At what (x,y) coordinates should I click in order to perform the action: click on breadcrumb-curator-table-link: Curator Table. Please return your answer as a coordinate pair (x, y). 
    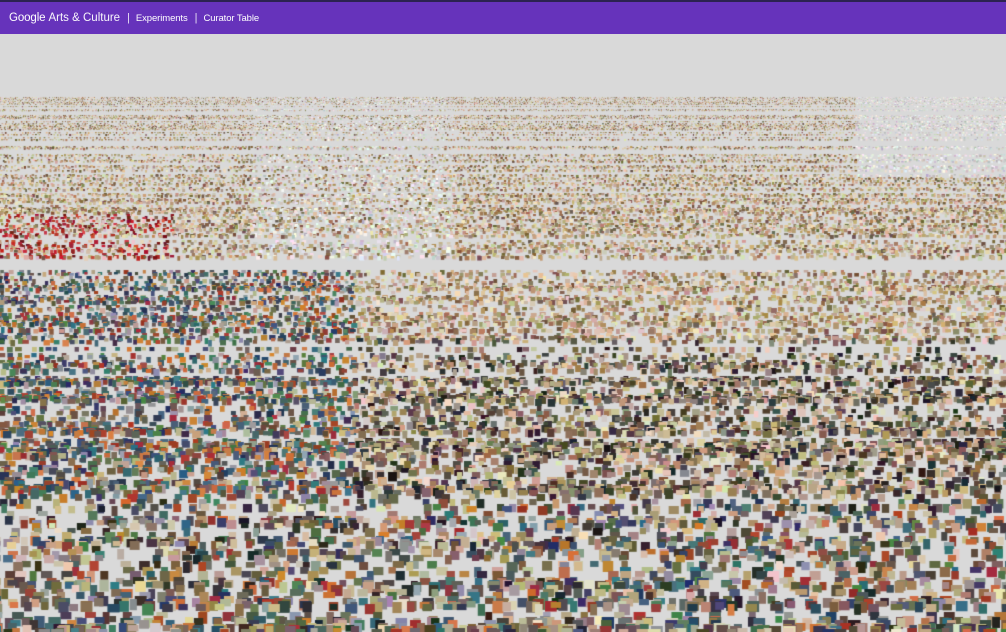
    Looking at the image, I should click on (231, 18).